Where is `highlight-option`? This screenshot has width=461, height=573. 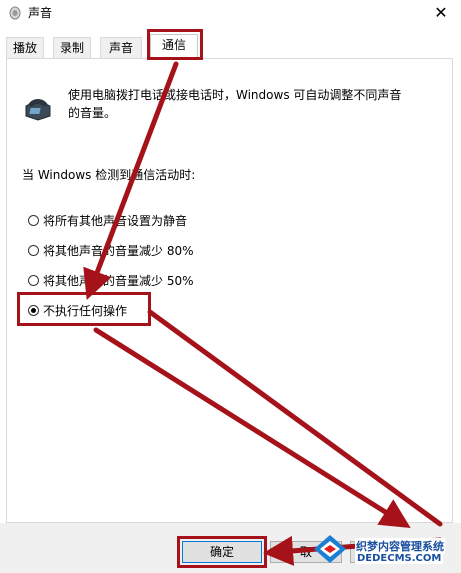
highlight-option is located at coordinates (84, 309).